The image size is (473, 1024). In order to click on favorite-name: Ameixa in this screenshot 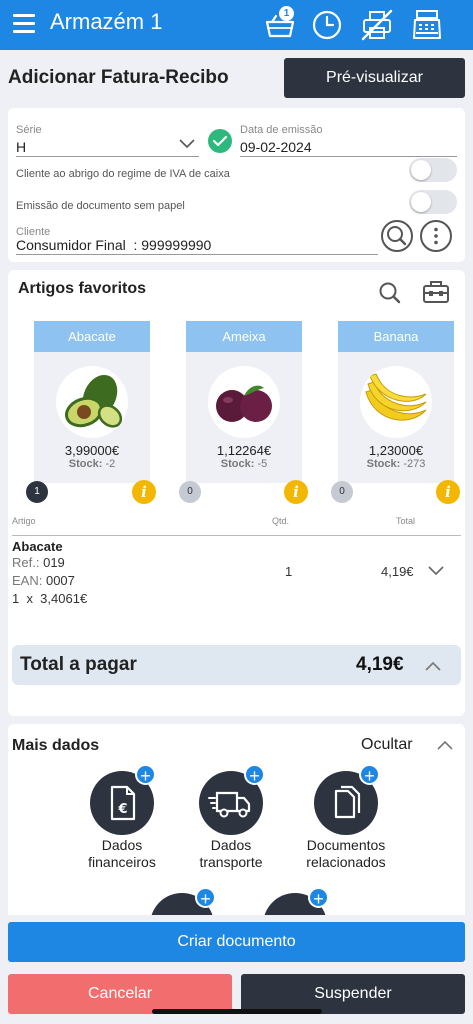, I will do `click(244, 336)`.